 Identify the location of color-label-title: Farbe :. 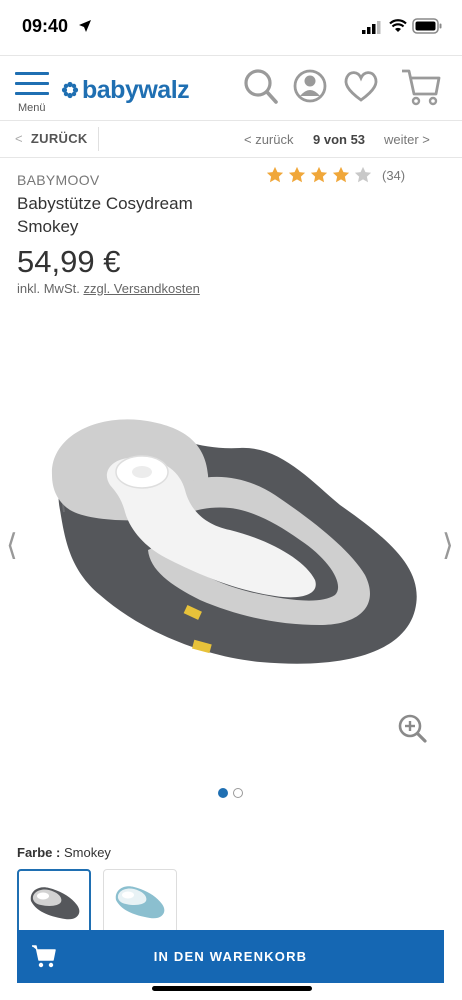
(39, 852).